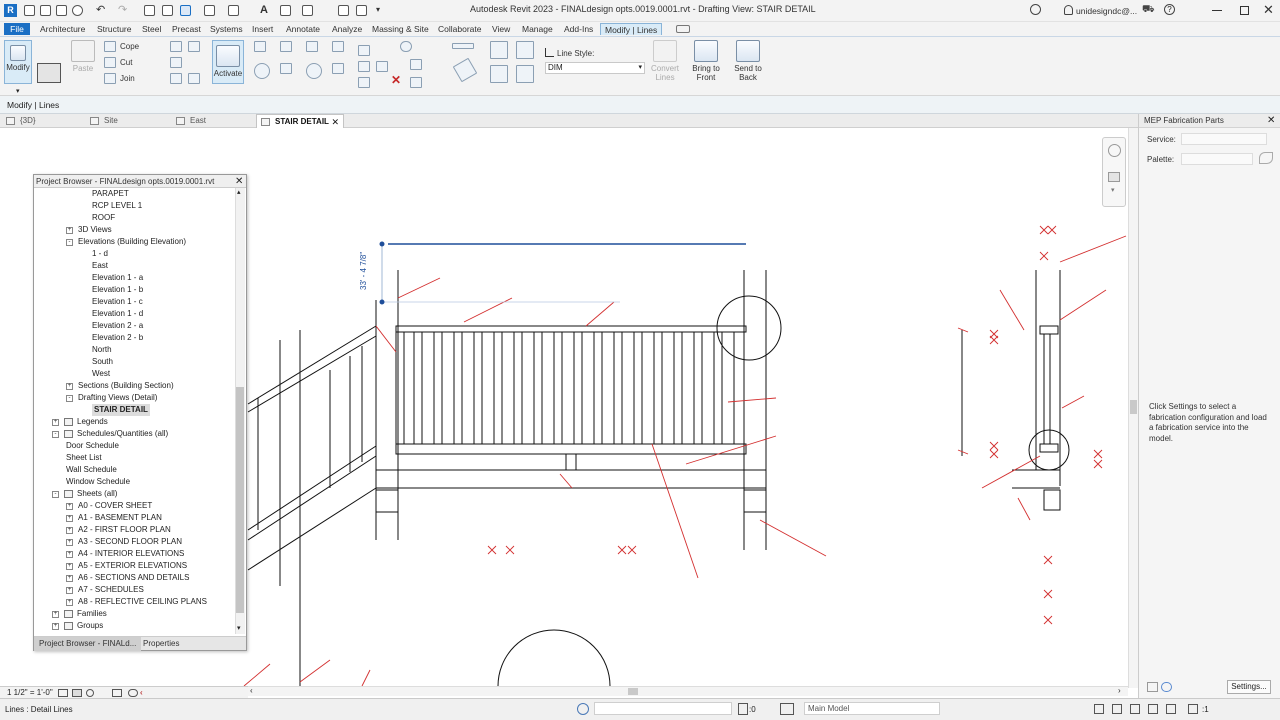 Image resolution: width=1280 pixels, height=720 pixels. What do you see at coordinates (262, 71) in the screenshot?
I see `move-icon` at bounding box center [262, 71].